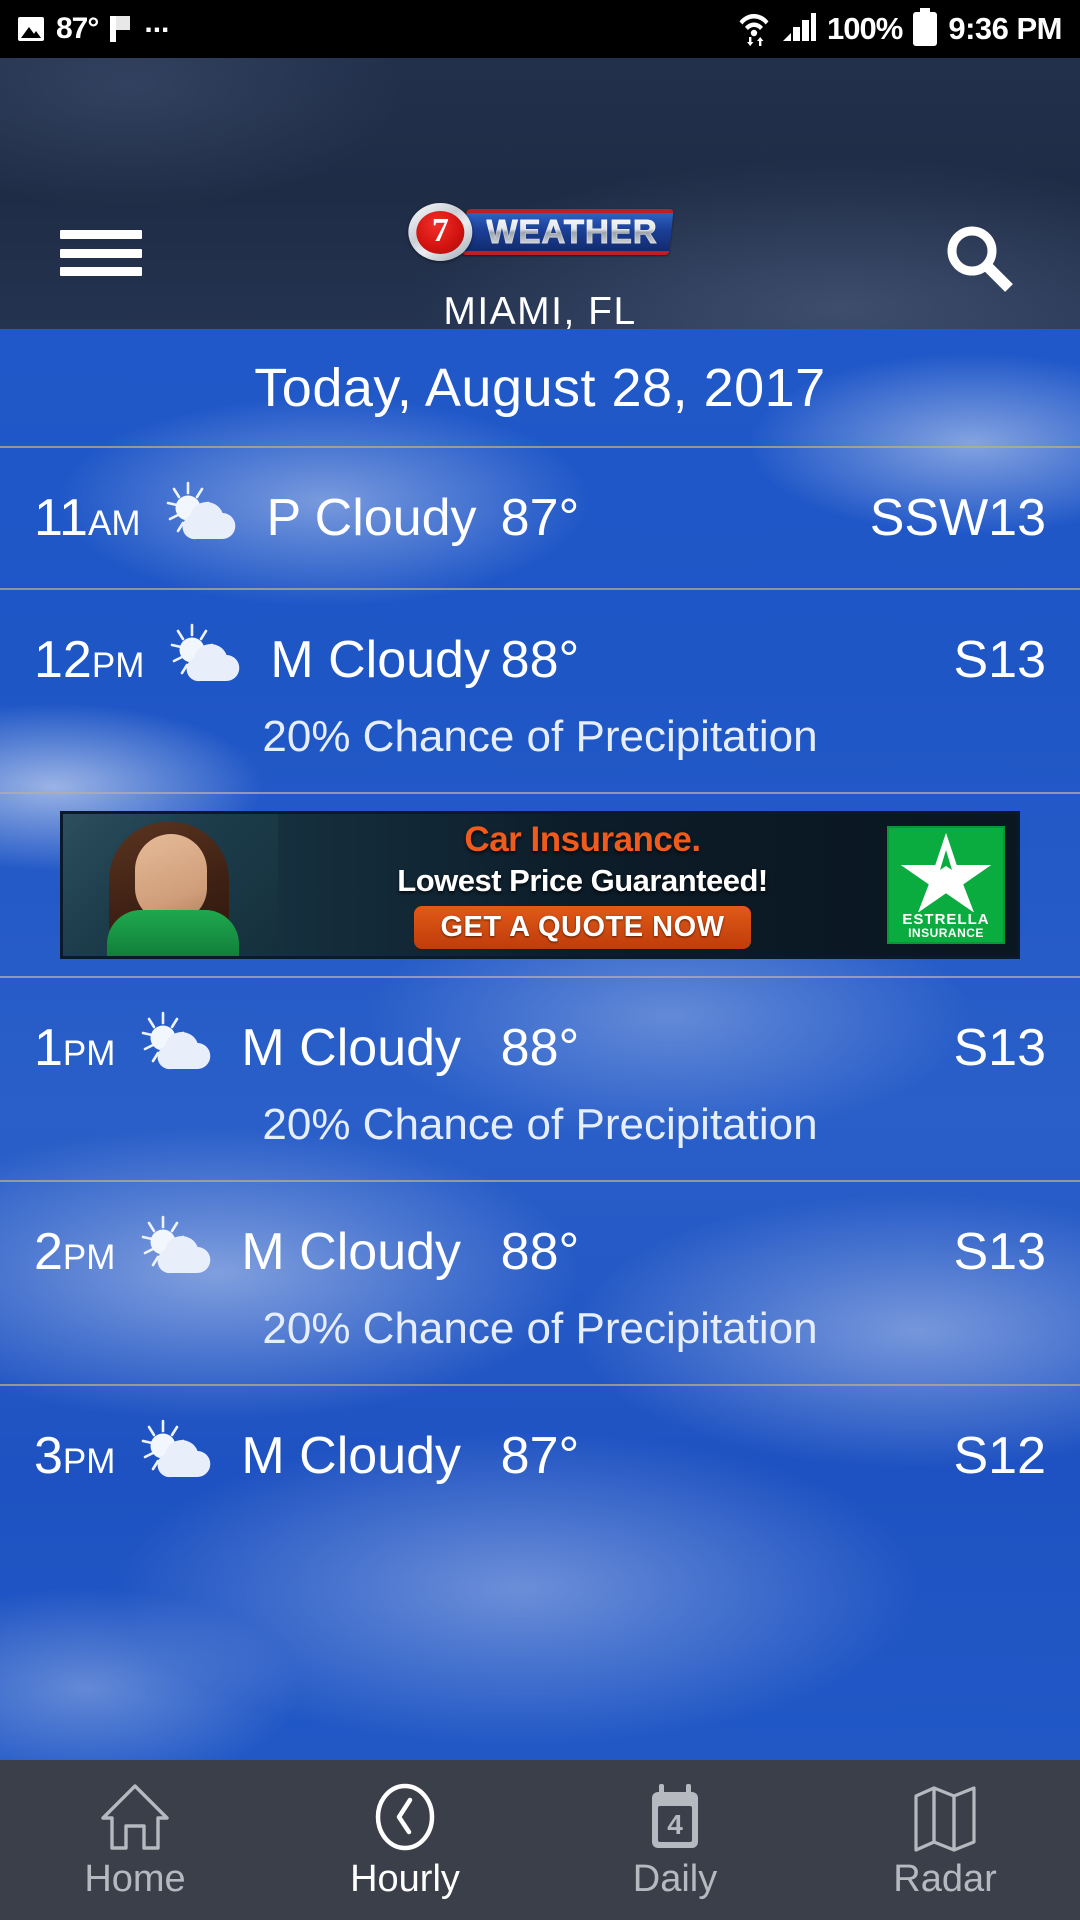 The image size is (1080, 1920). I want to click on hour-time: 3PM, so click(75, 1456).